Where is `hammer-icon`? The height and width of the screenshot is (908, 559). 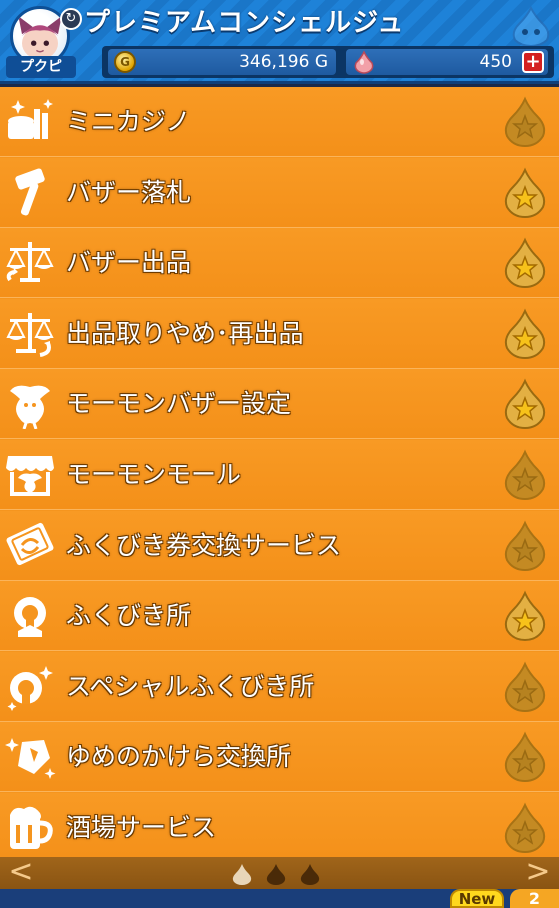 hammer-icon is located at coordinates (30, 193).